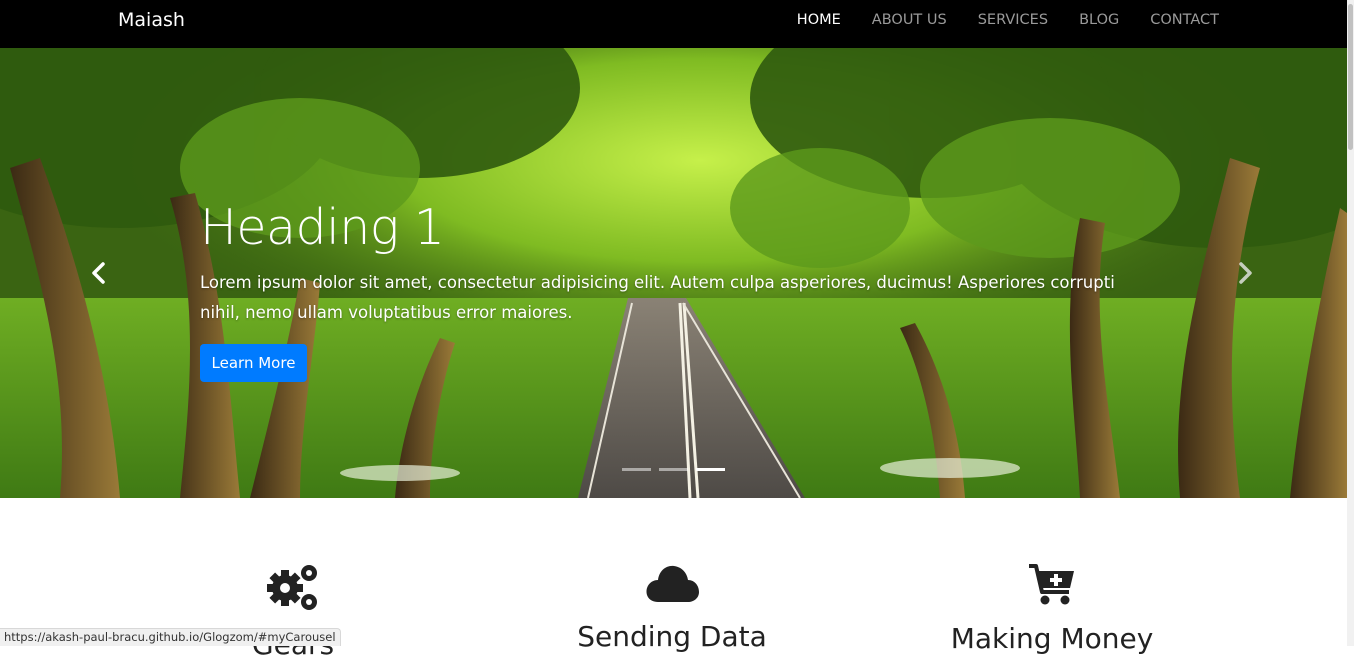  What do you see at coordinates (1184, 20) in the screenshot?
I see `nav-contact: CONTACT` at bounding box center [1184, 20].